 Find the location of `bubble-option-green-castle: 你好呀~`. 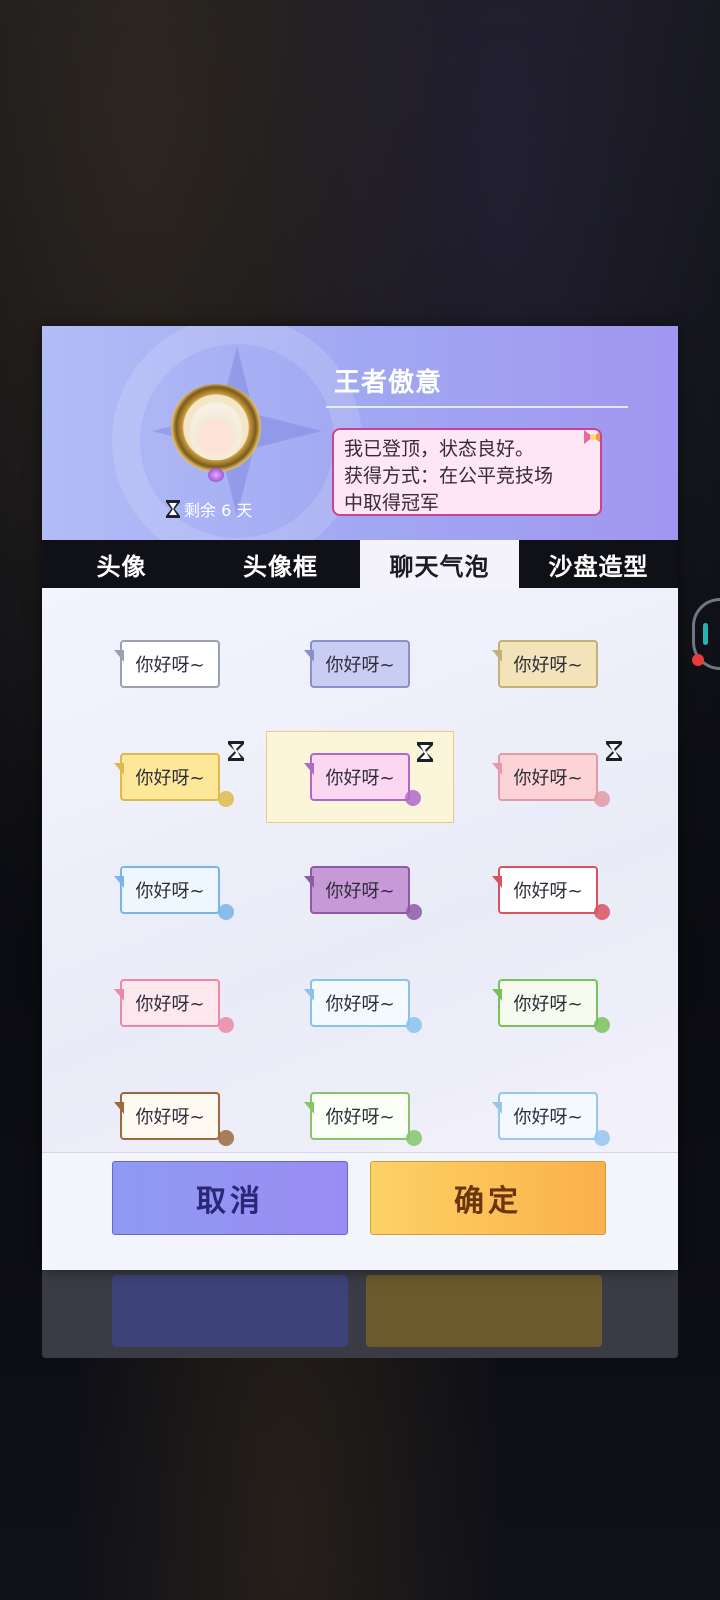

bubble-option-green-castle: 你好呀~ is located at coordinates (548, 1003).